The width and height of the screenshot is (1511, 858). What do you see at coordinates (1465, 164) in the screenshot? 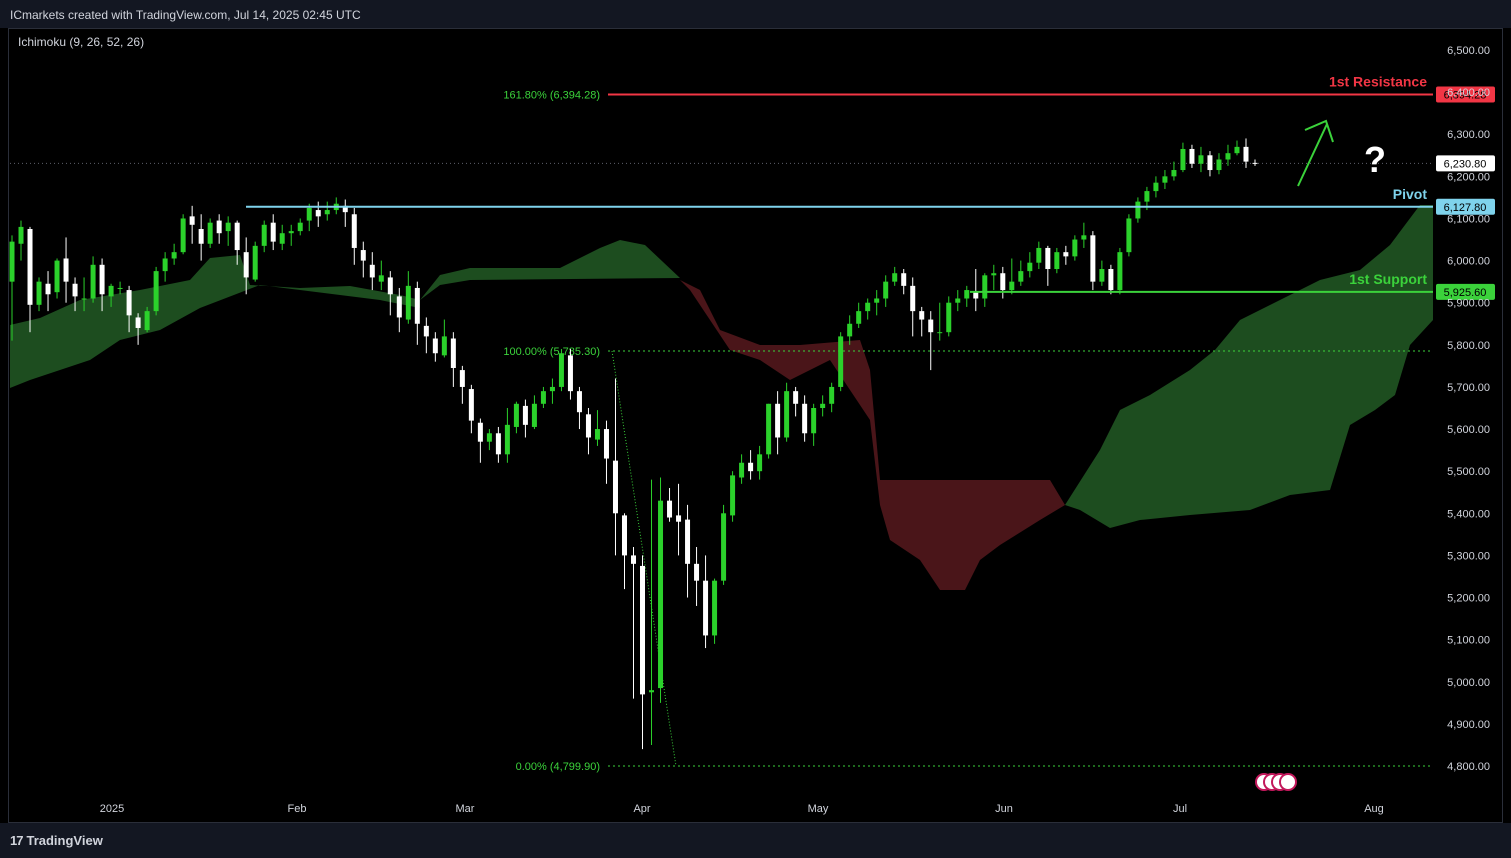
I see `current-price-text: 6,230.80` at bounding box center [1465, 164].